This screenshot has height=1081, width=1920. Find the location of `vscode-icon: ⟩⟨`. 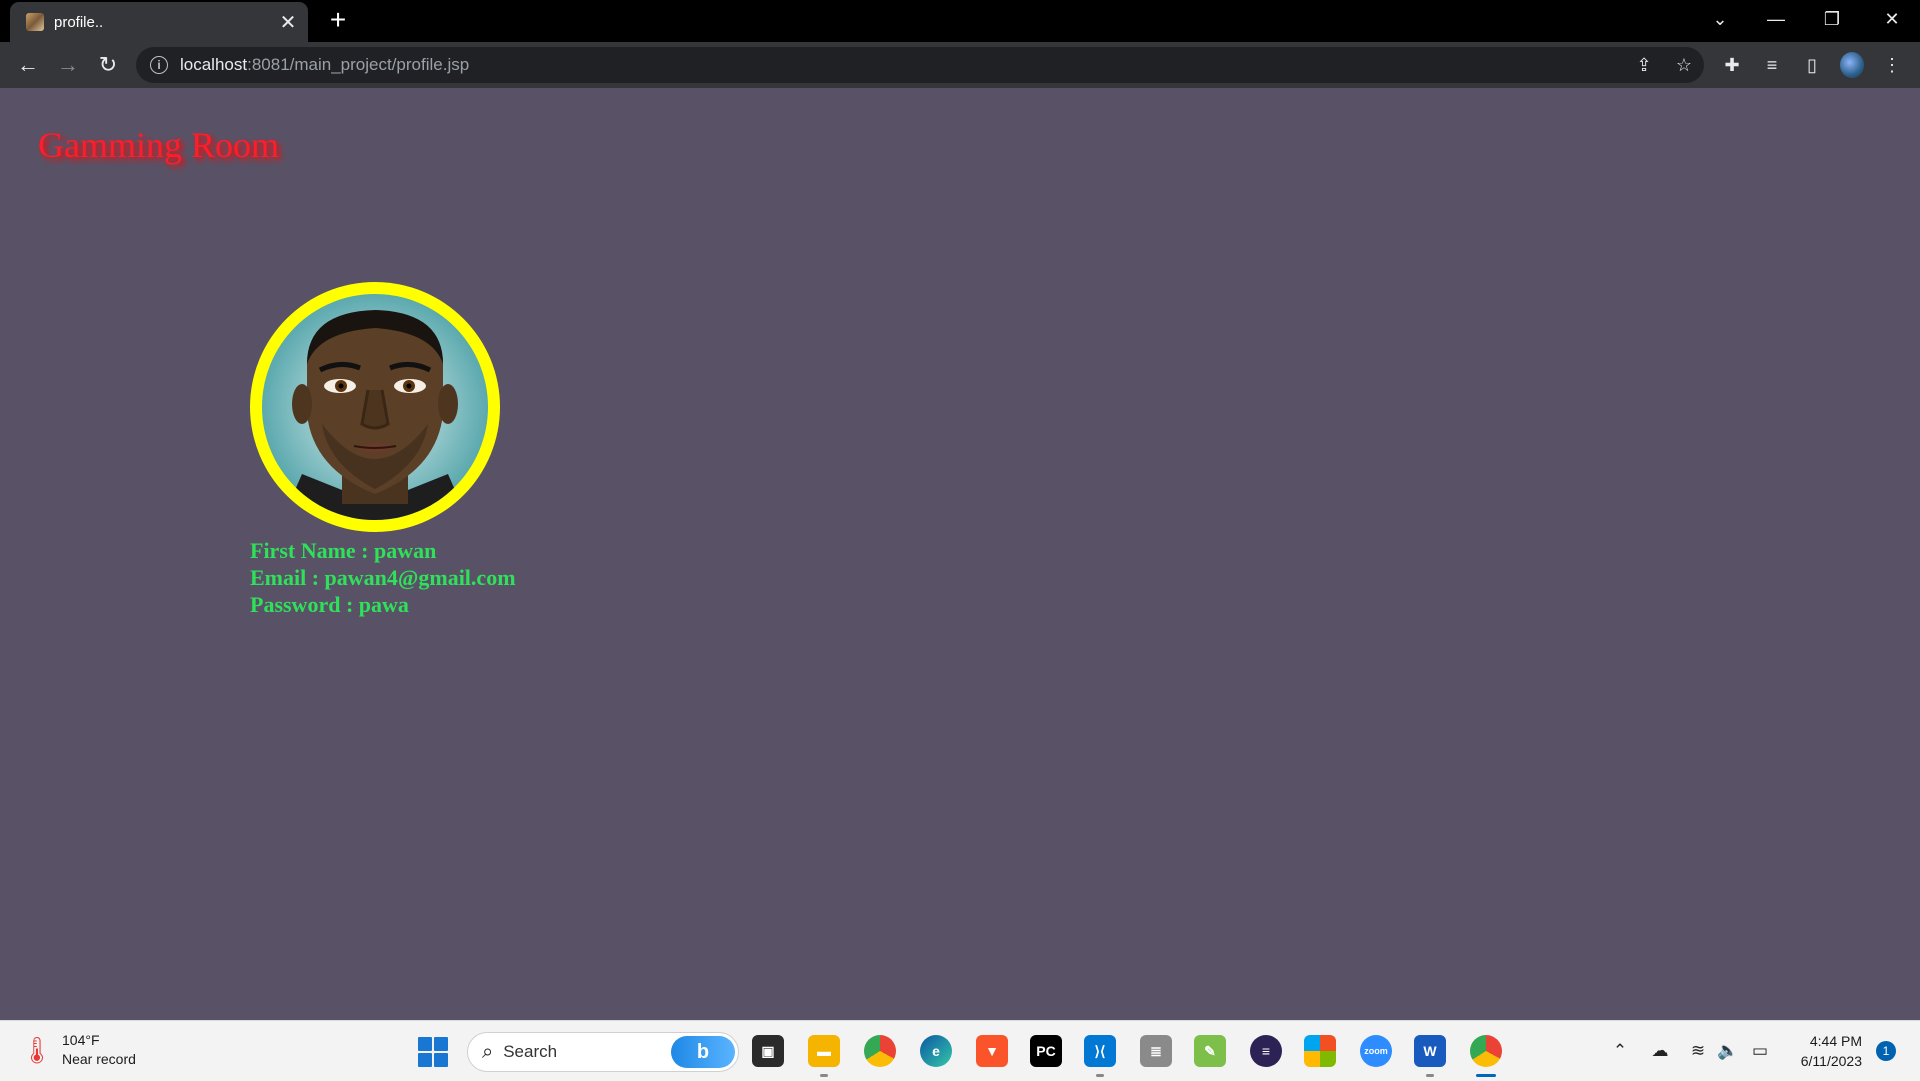

vscode-icon: ⟩⟨ is located at coordinates (1100, 1051).